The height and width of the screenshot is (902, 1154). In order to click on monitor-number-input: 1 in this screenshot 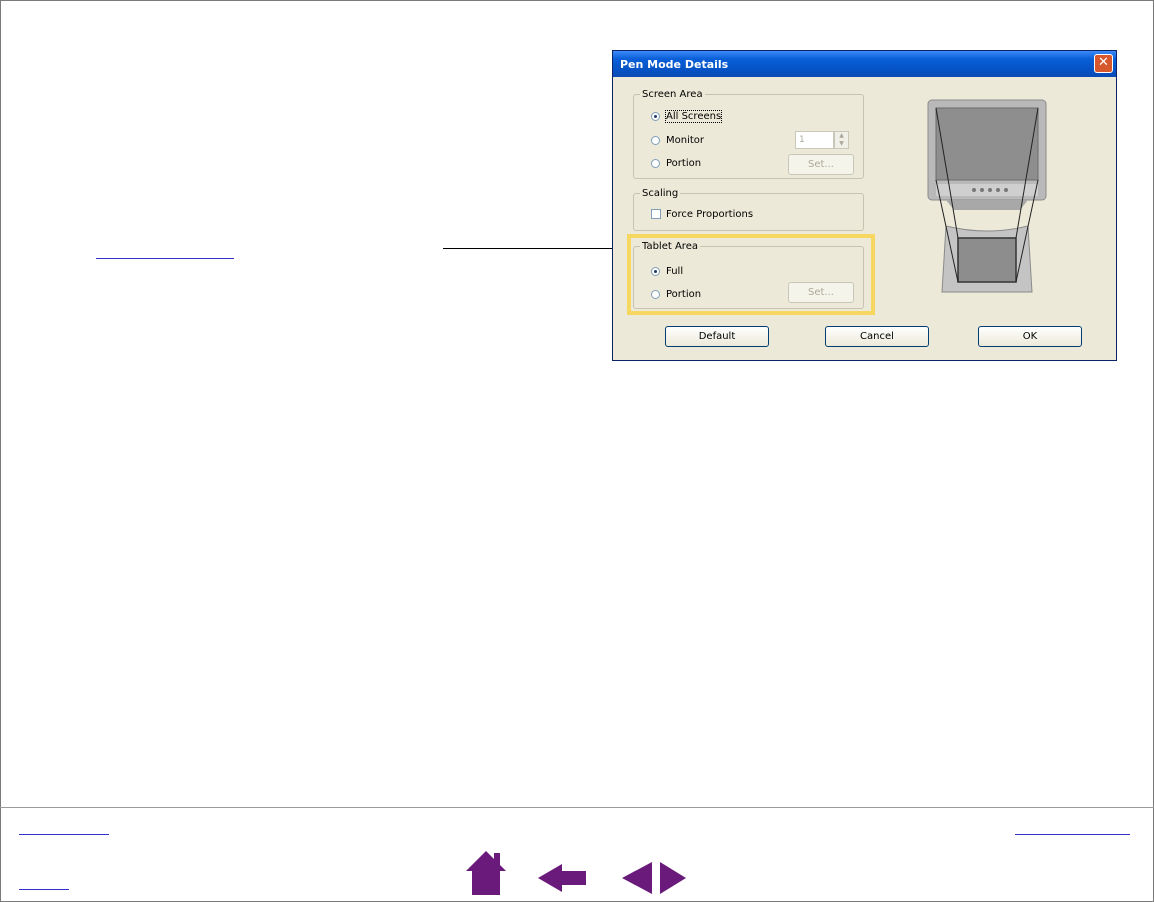, I will do `click(814, 140)`.